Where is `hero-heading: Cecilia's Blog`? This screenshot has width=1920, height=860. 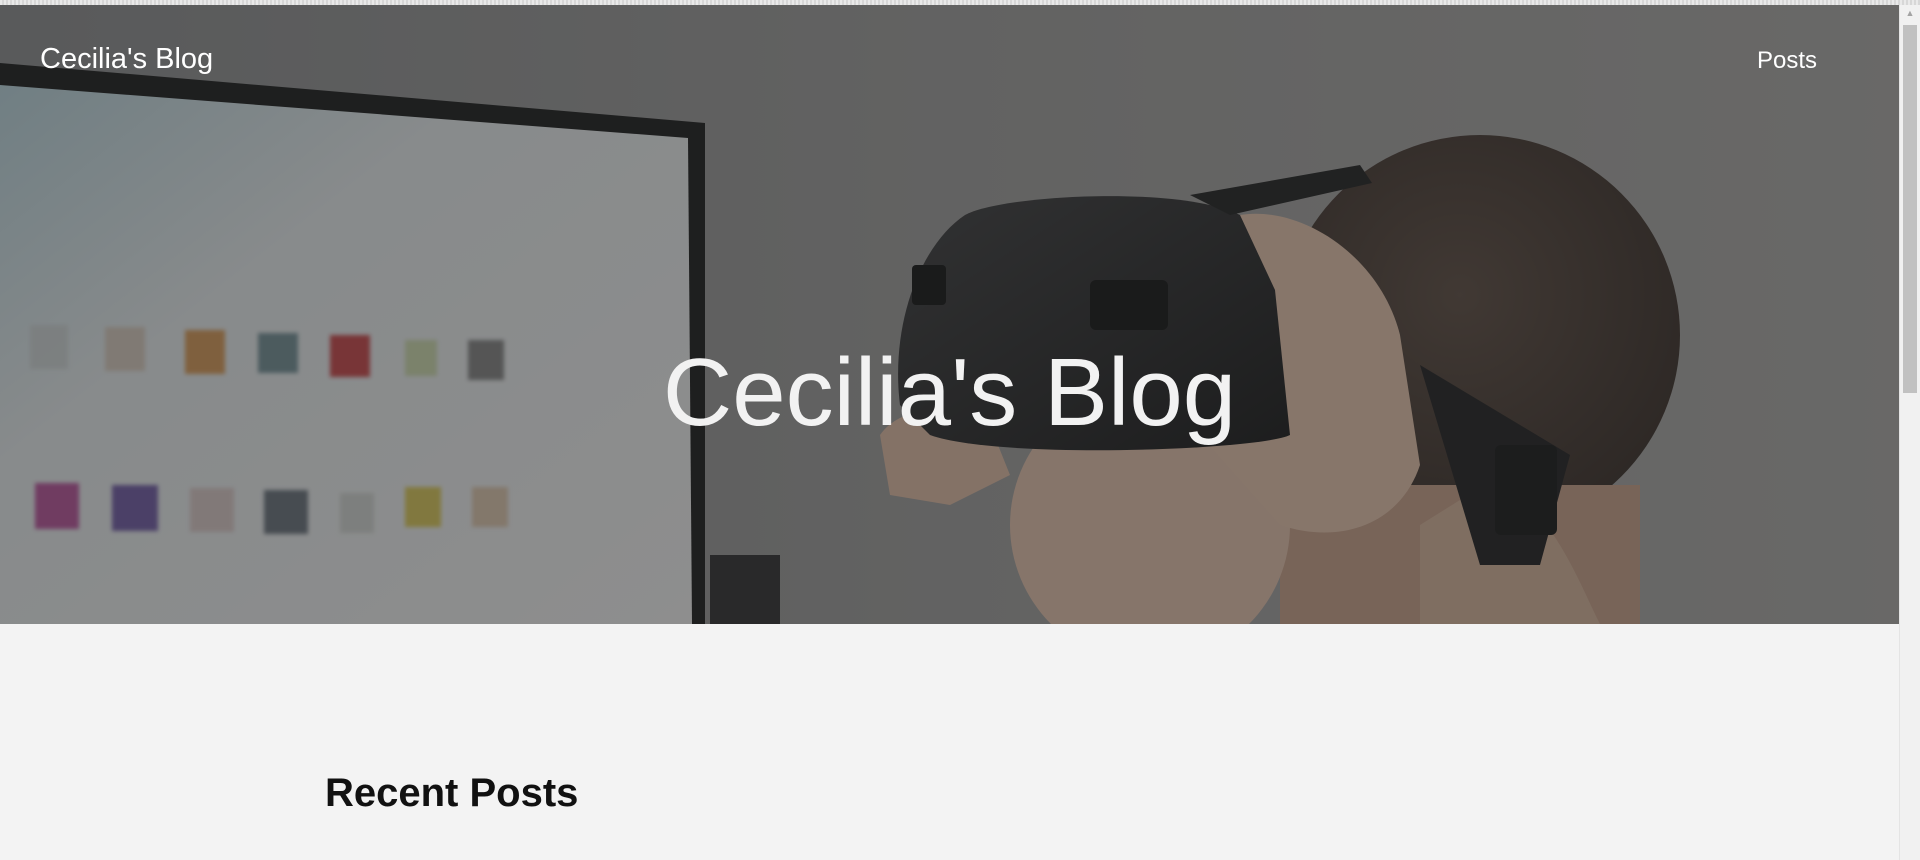
hero-heading: Cecilia's Blog is located at coordinates (949, 392).